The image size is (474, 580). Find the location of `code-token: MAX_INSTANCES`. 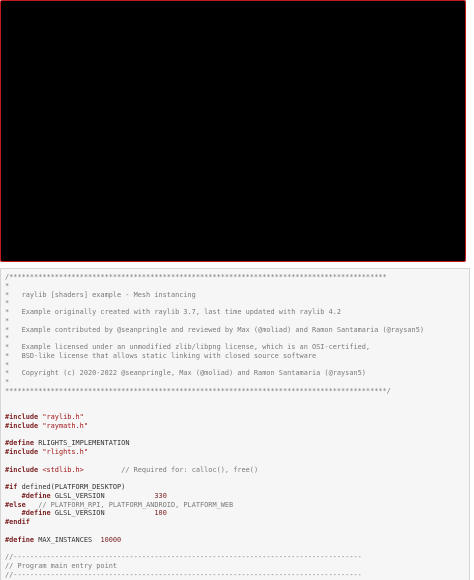

code-token: MAX_INSTANCES is located at coordinates (69, 539).